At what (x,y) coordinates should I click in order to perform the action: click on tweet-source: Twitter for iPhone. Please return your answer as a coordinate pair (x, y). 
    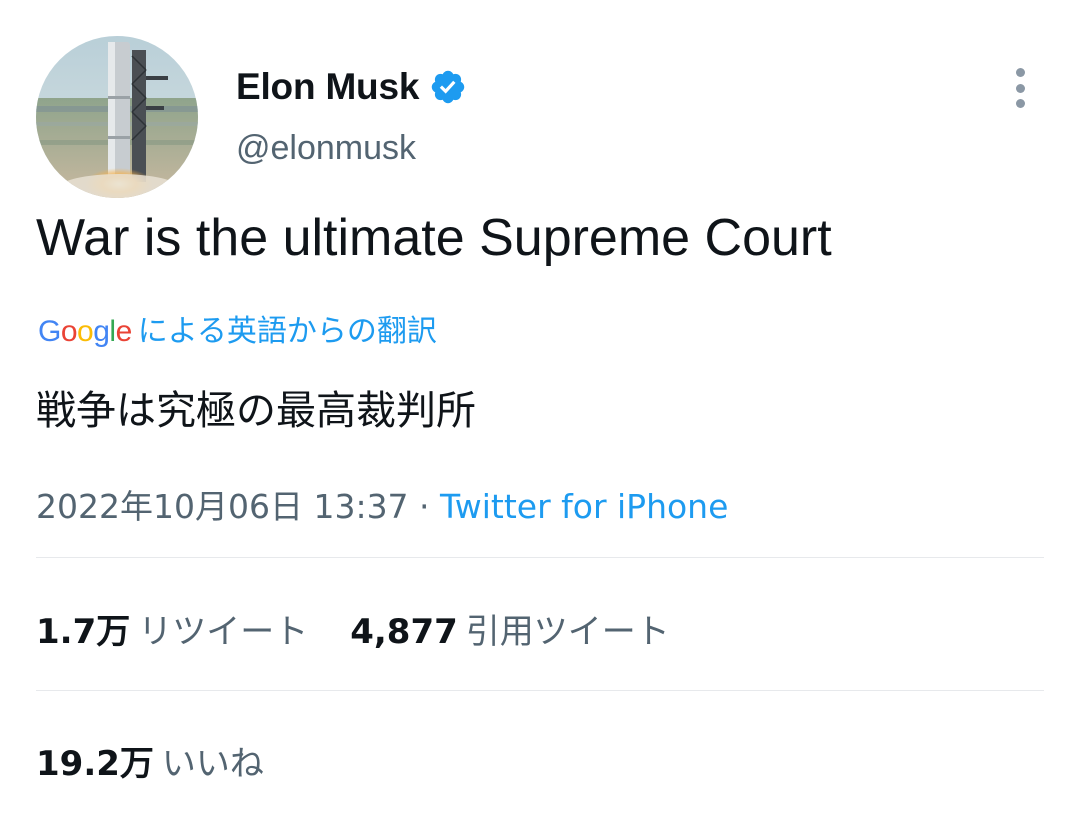
    Looking at the image, I should click on (584, 506).